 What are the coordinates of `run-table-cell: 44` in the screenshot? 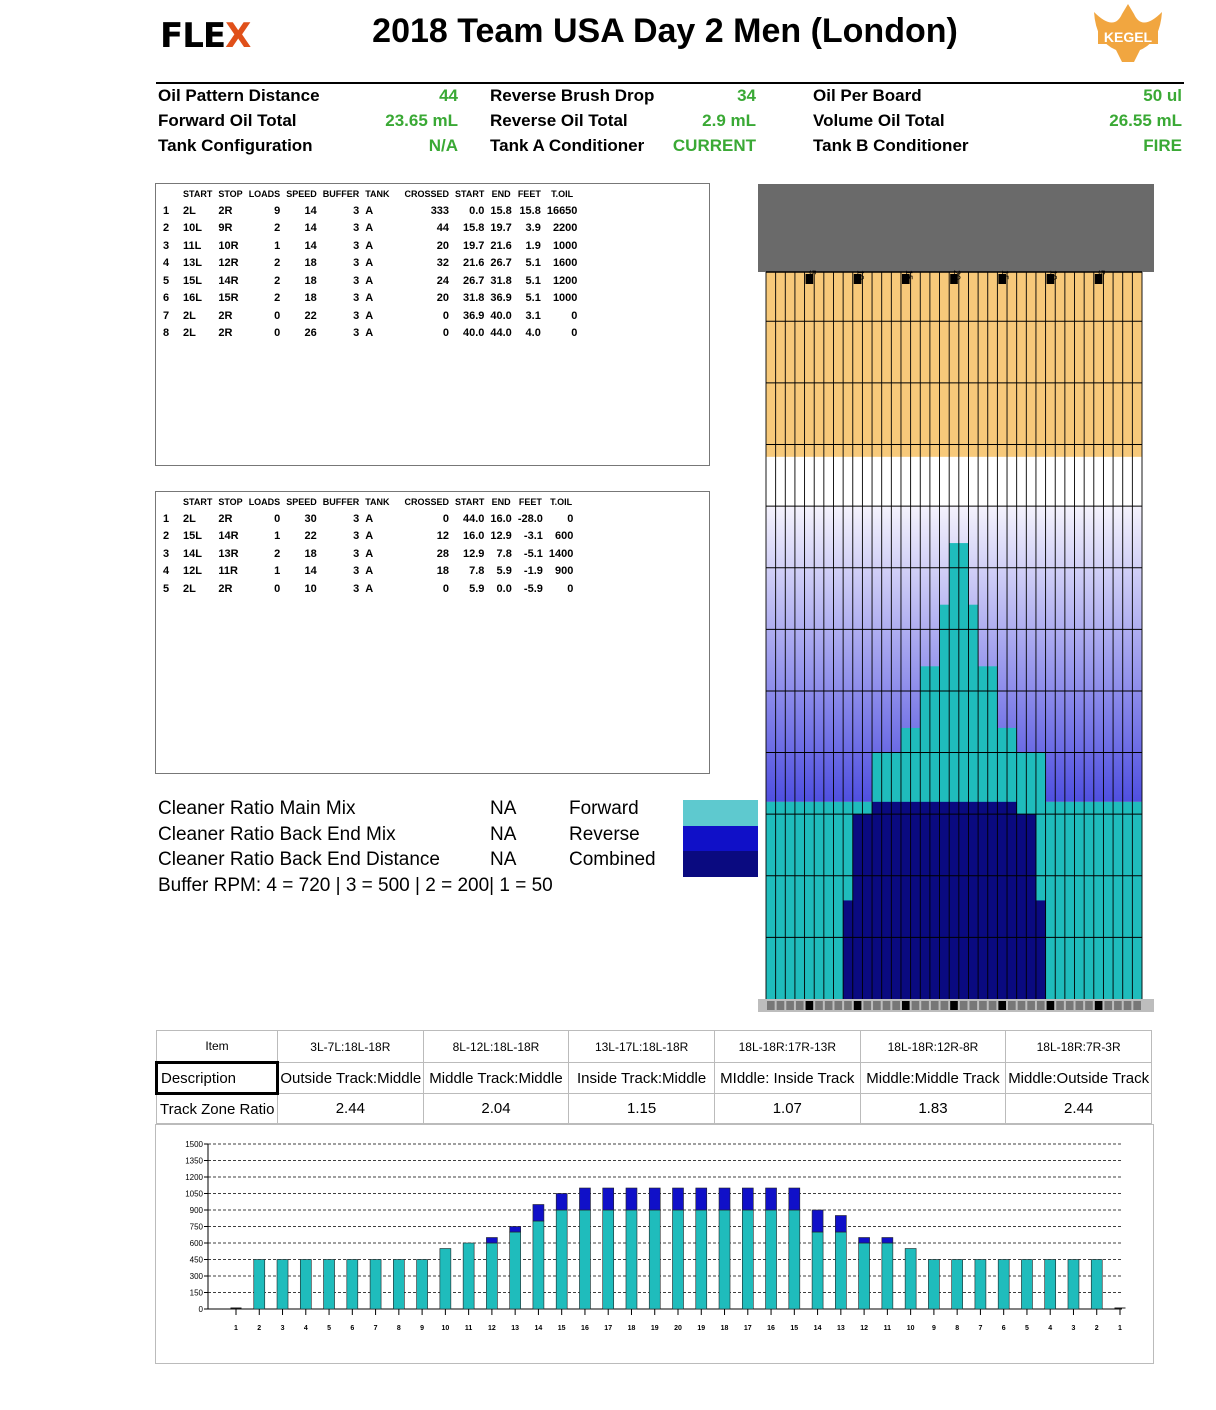 It's located at (443, 228).